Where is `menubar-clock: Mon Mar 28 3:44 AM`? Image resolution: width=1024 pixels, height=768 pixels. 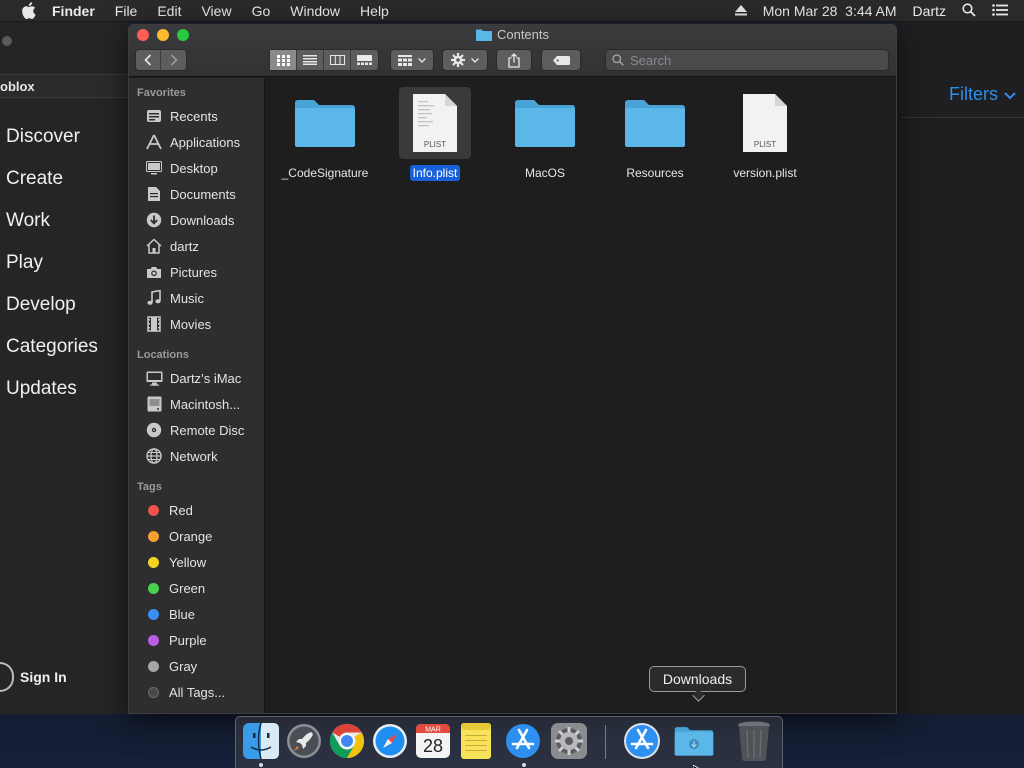 menubar-clock: Mon Mar 28 3:44 AM is located at coordinates (830, 11).